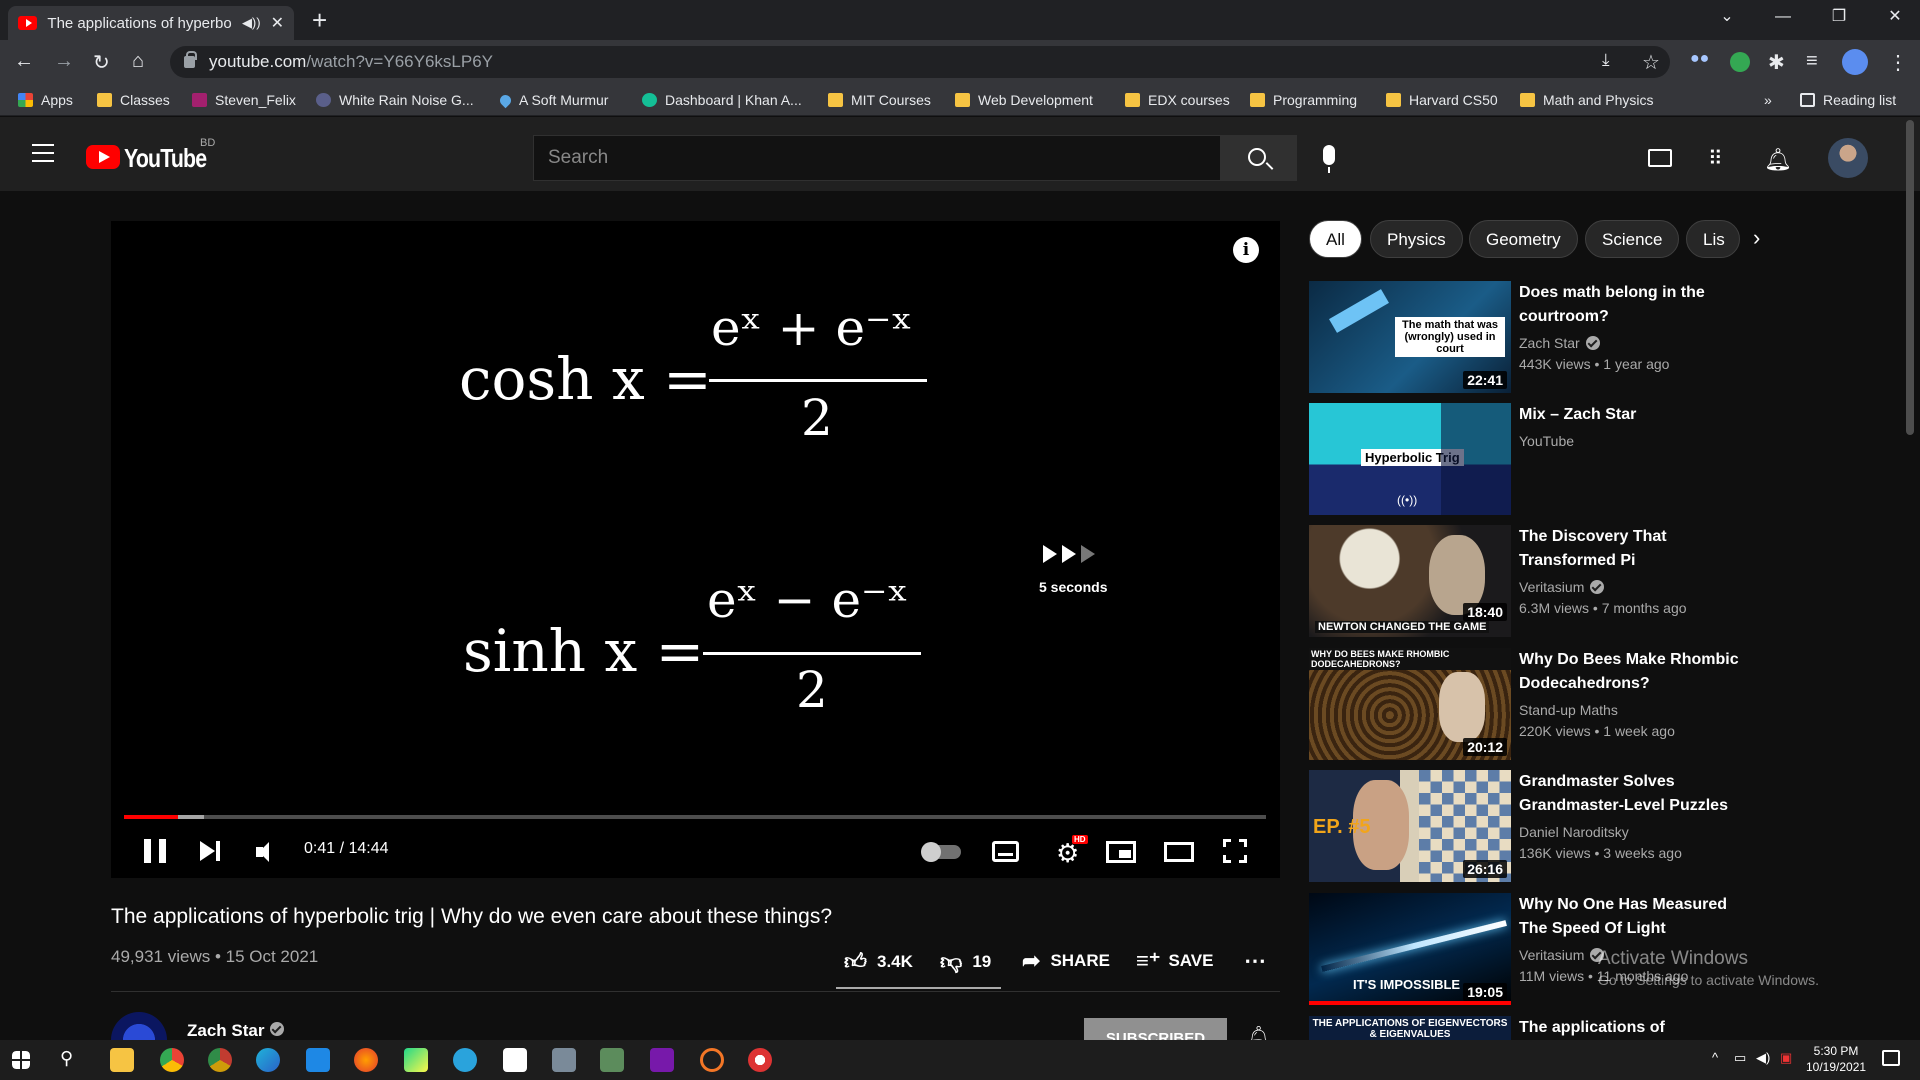 Image resolution: width=1920 pixels, height=1080 pixels. What do you see at coordinates (1740, 1058) in the screenshot?
I see `network-icon: ▭` at bounding box center [1740, 1058].